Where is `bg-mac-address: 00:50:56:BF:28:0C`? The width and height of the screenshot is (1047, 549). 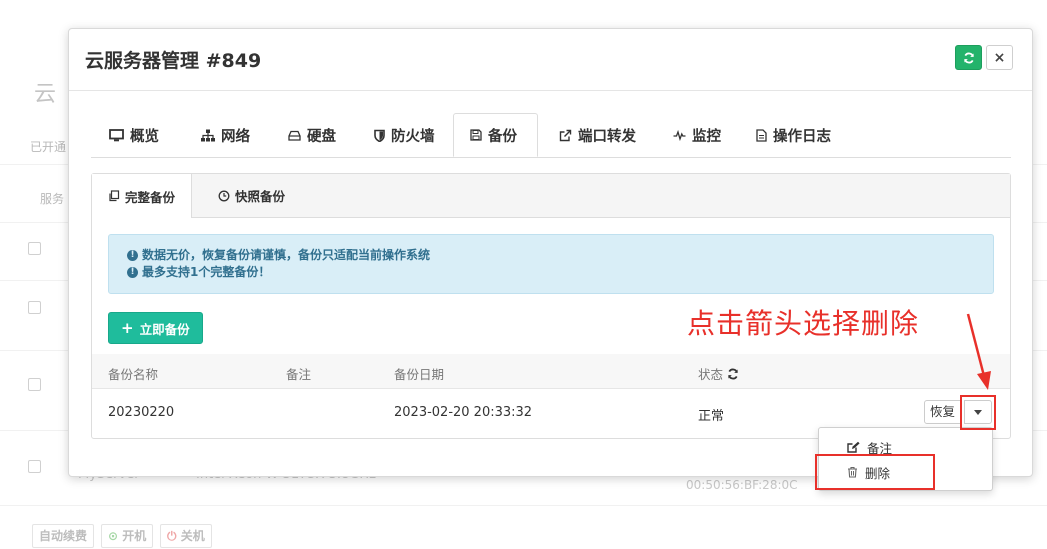
bg-mac-address: 00:50:56:BF:28:0C is located at coordinates (742, 485).